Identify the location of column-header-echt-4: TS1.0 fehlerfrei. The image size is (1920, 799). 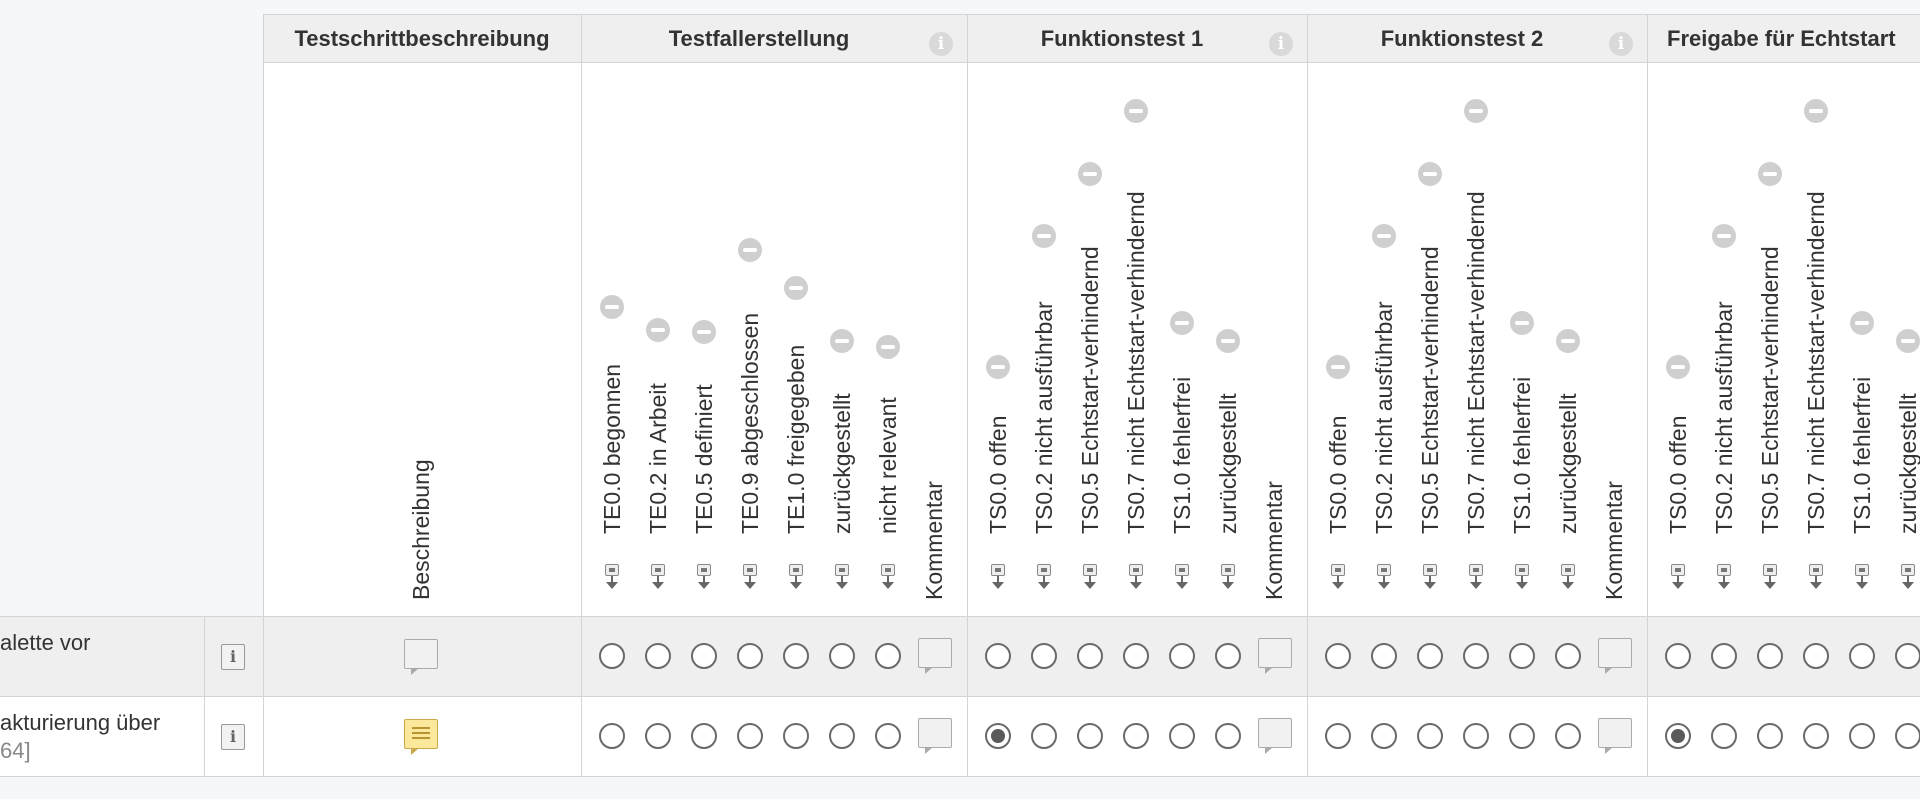
(1862, 455).